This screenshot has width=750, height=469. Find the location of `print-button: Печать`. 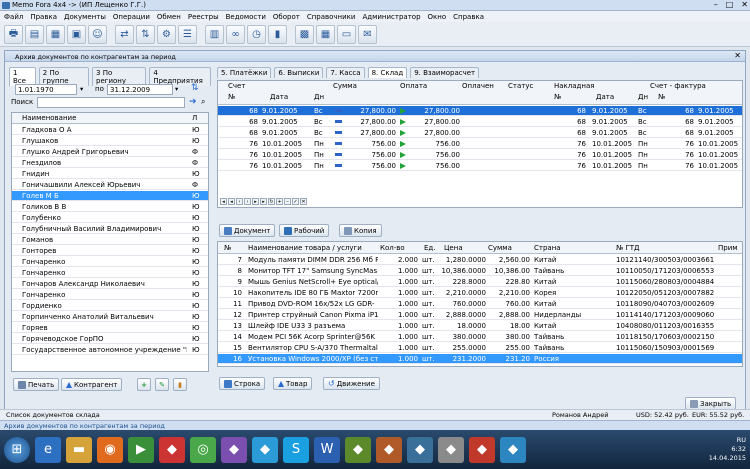

print-button: Печать is located at coordinates (36, 384).